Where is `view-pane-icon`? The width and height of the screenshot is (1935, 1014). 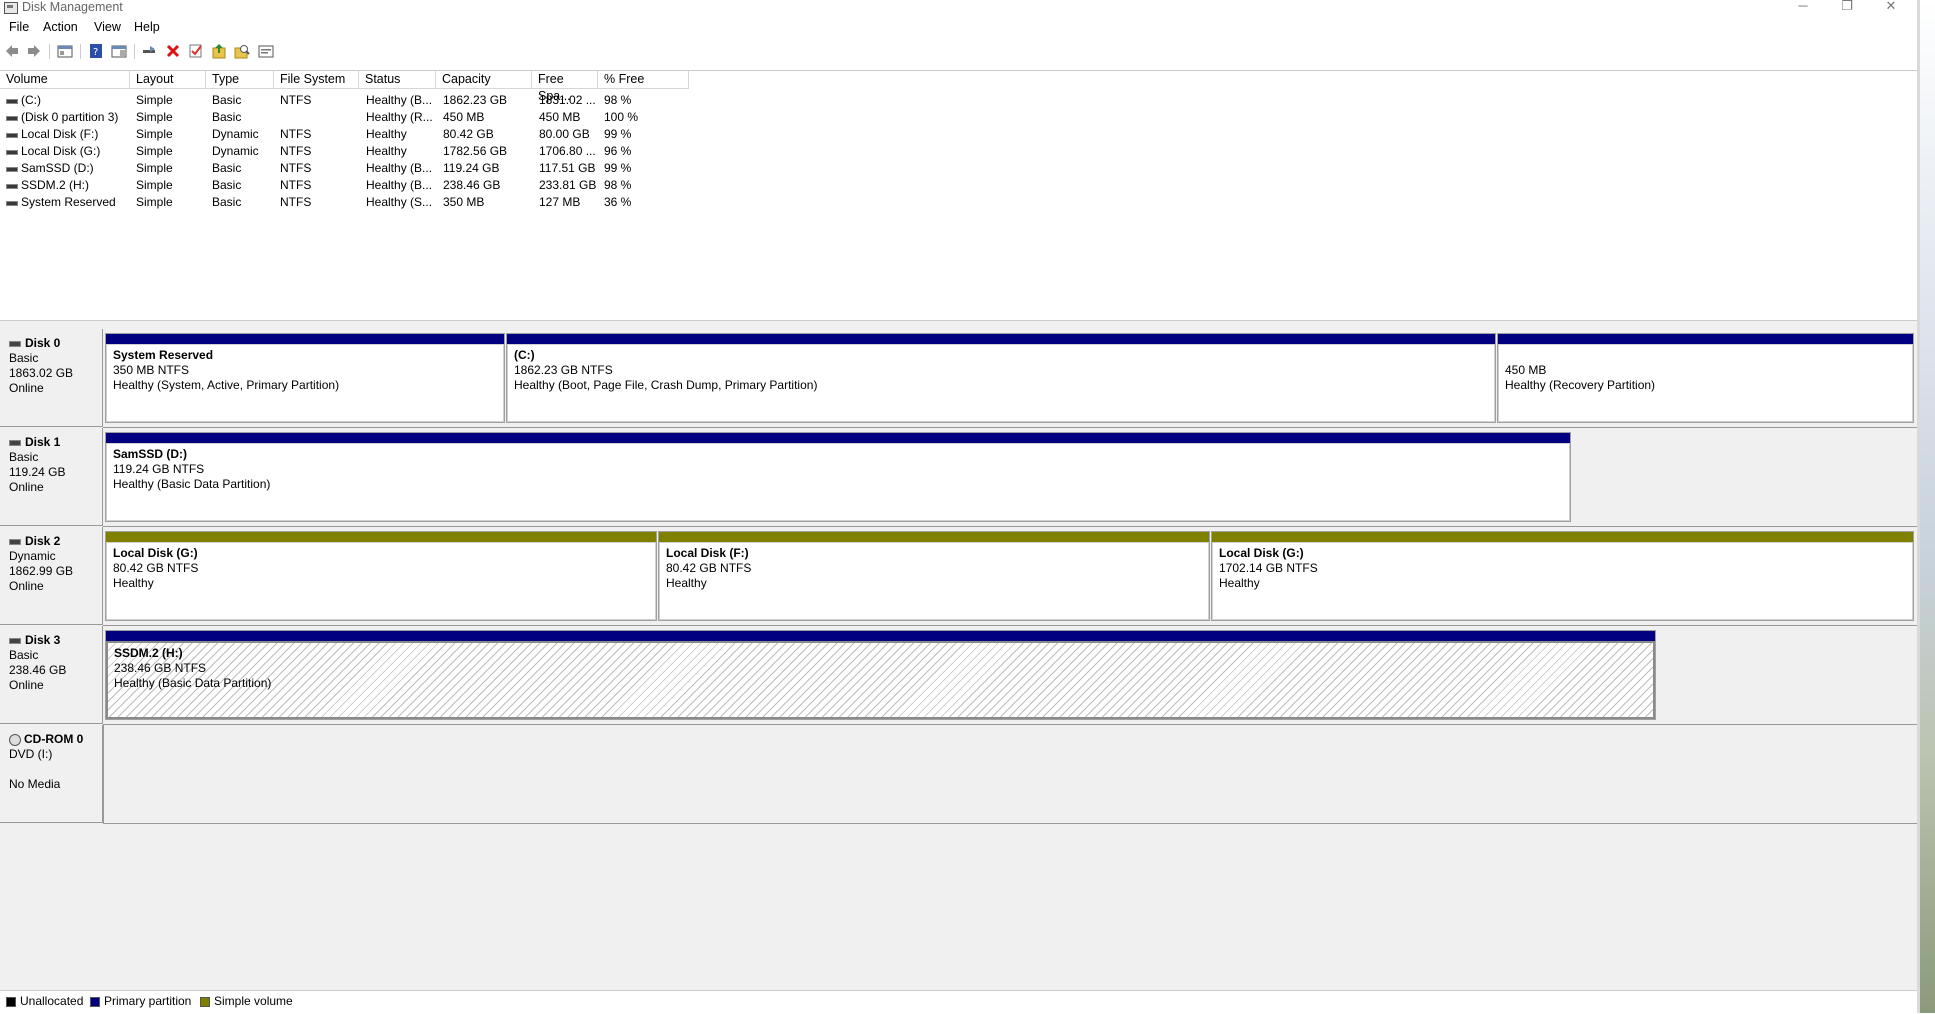 view-pane-icon is located at coordinates (119, 51).